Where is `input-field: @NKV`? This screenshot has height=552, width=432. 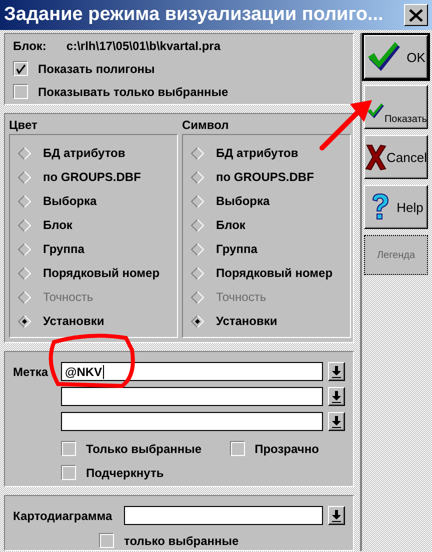
input-field: @NKV is located at coordinates (192, 371).